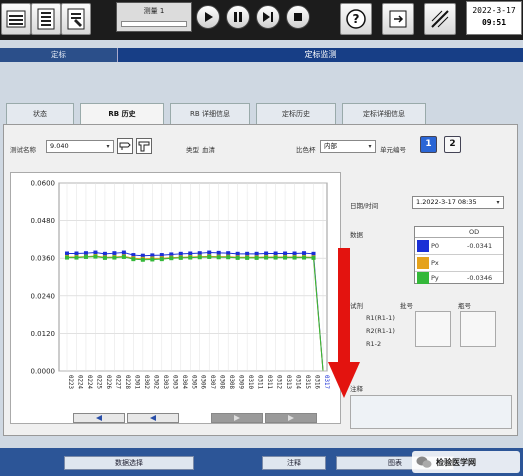 Image resolution: width=523 pixels, height=476 pixels. Describe the element at coordinates (446, 202) in the screenshot. I see `datetime-value: 1.2022-3-17 08:35` at that location.